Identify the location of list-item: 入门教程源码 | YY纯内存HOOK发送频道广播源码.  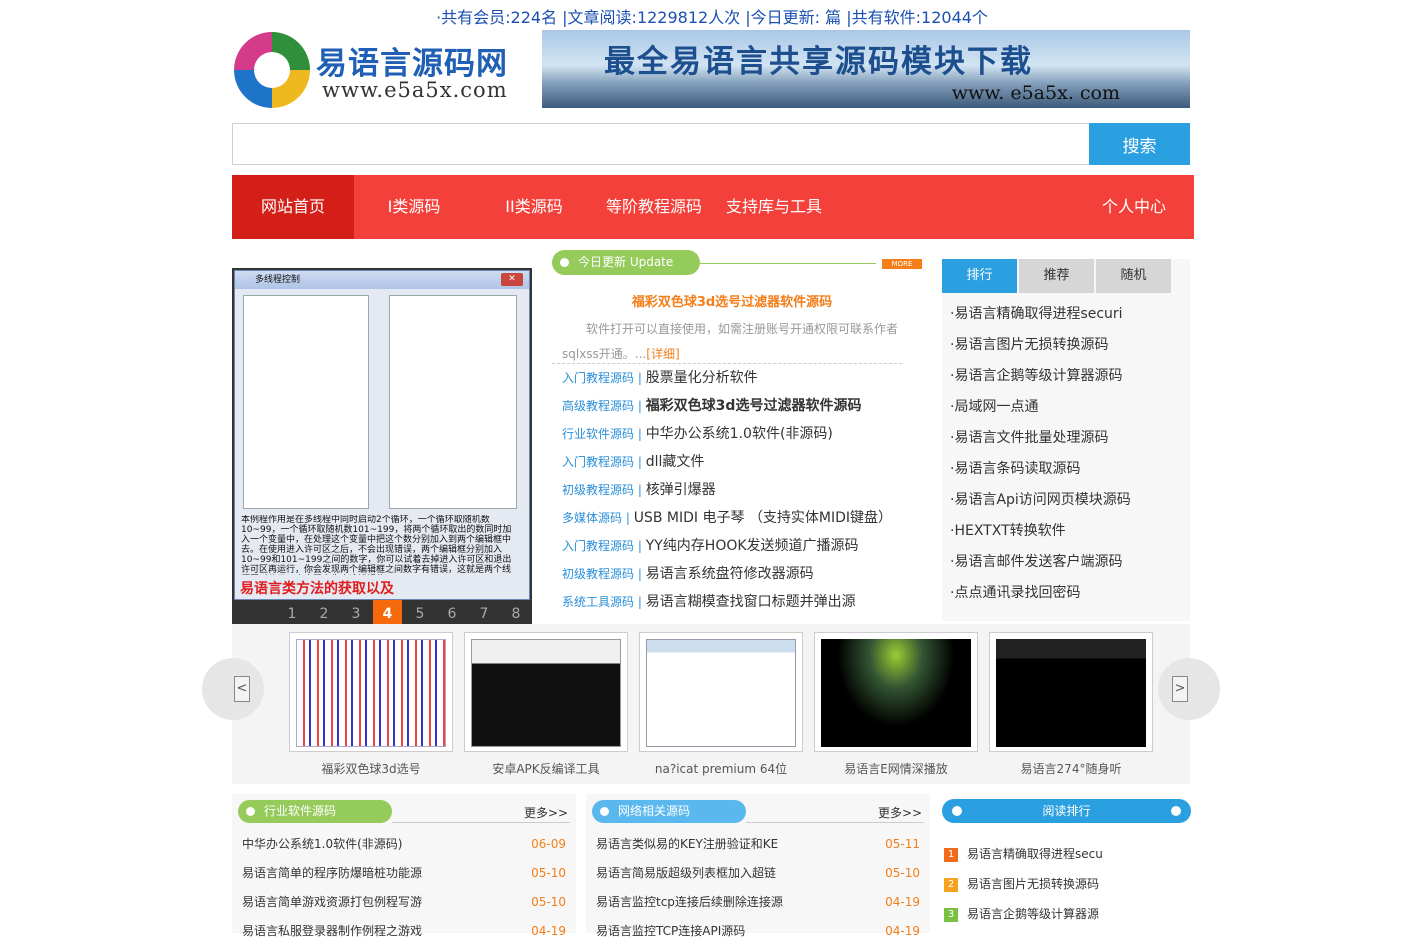
(727, 546).